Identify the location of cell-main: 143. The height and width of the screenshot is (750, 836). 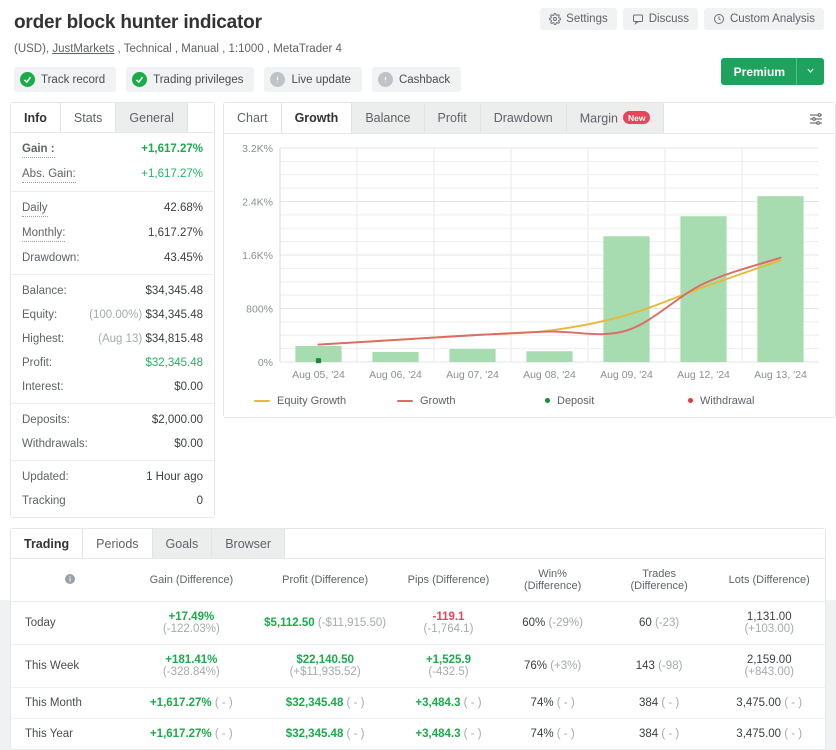
(645, 666).